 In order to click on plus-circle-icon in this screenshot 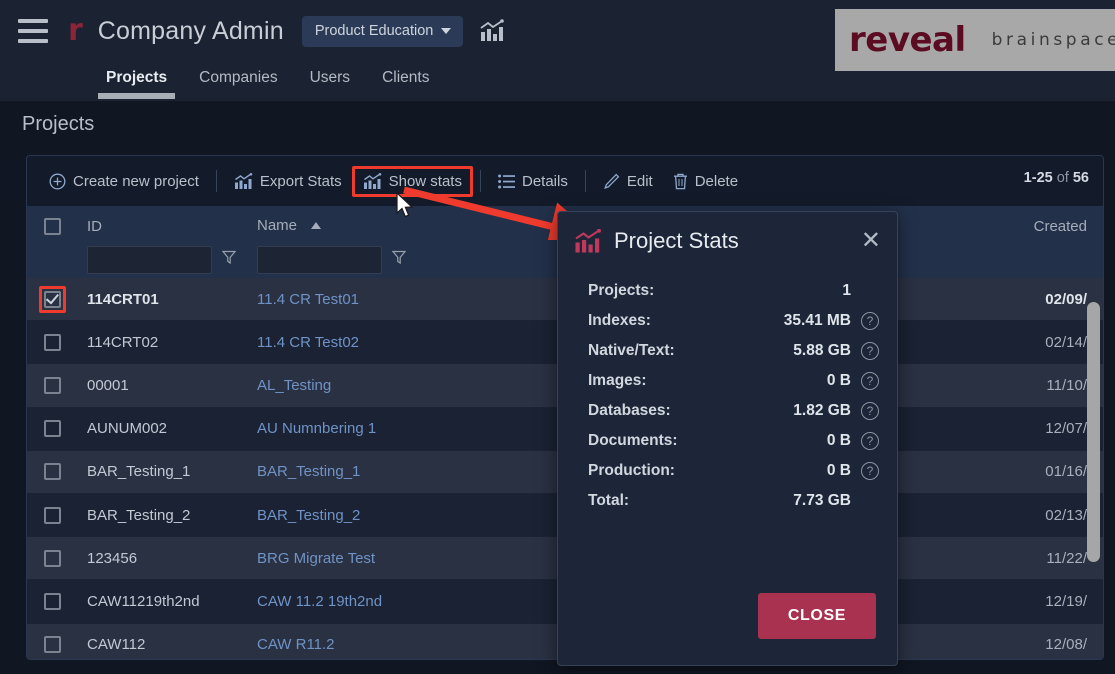, I will do `click(57, 181)`.